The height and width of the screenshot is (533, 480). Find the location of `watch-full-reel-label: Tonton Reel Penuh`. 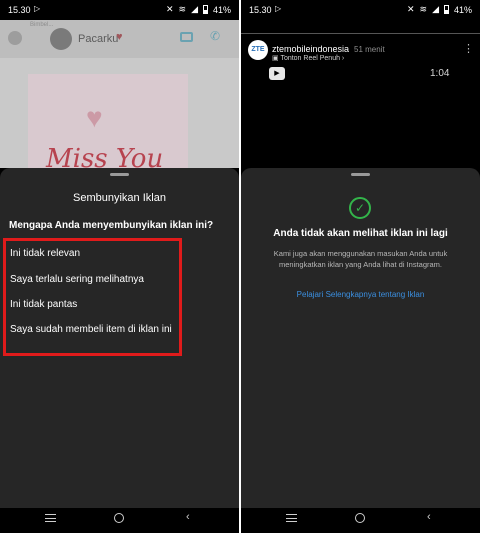

watch-full-reel-label: Tonton Reel Penuh is located at coordinates (310, 58).